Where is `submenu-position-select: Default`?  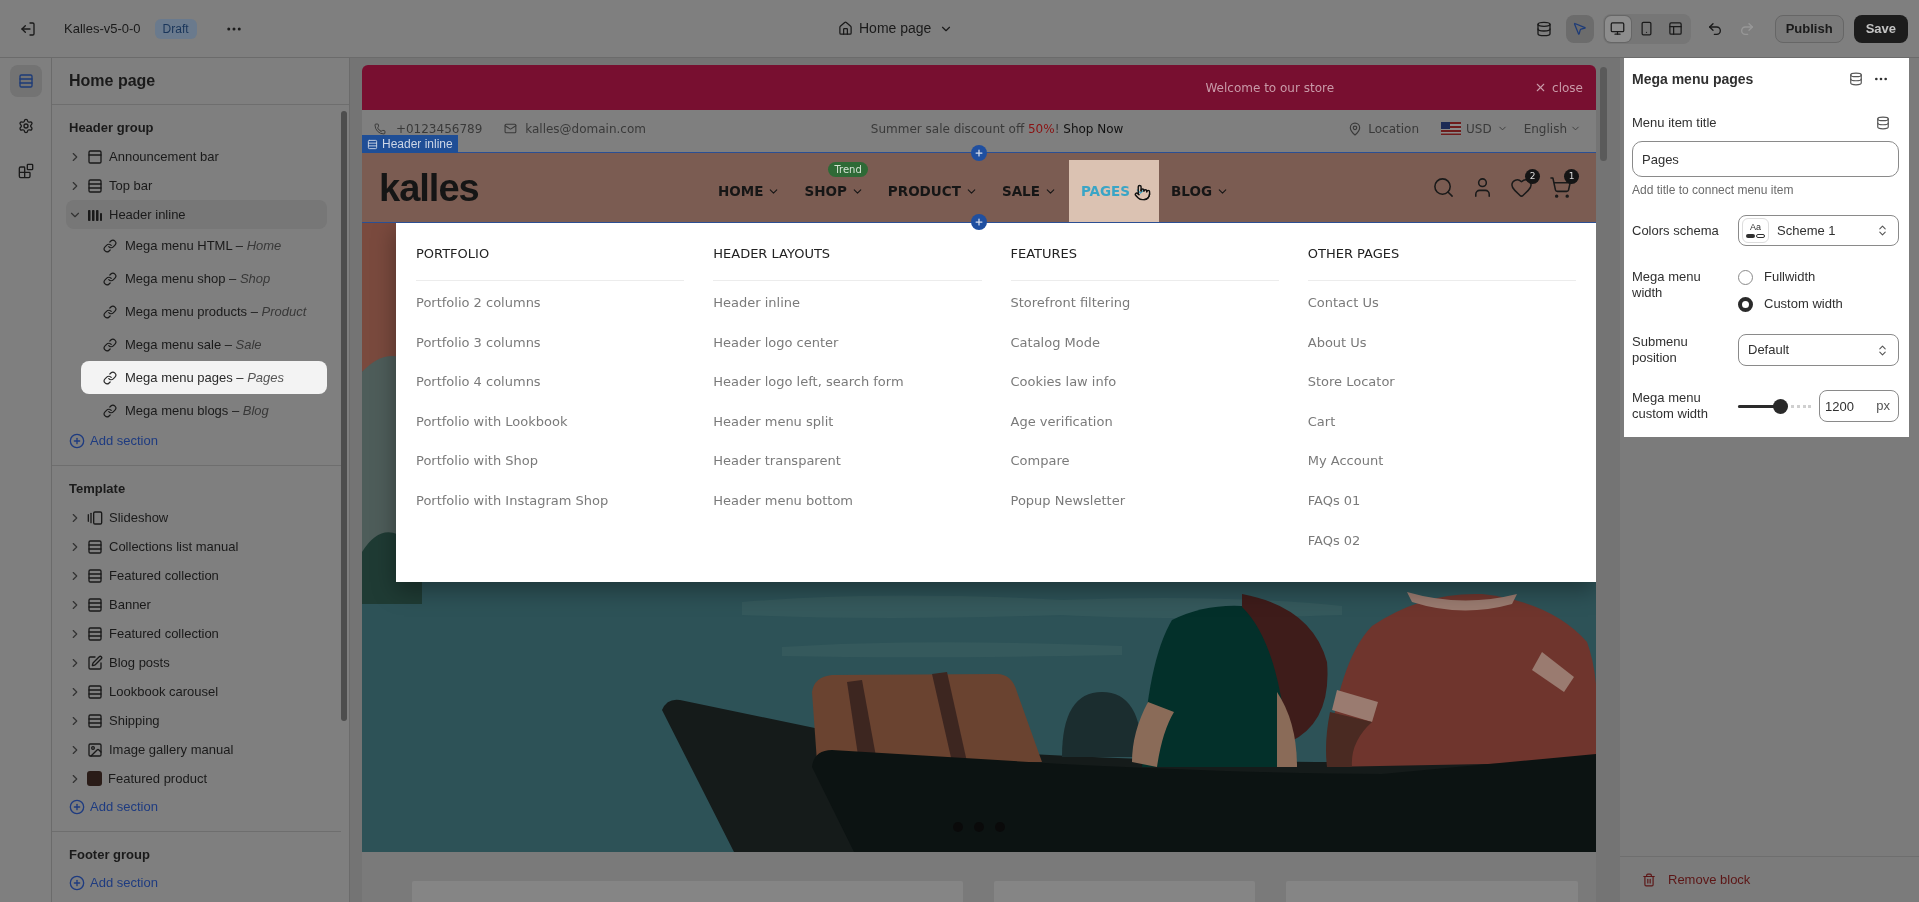
submenu-position-select: Default is located at coordinates (1818, 350).